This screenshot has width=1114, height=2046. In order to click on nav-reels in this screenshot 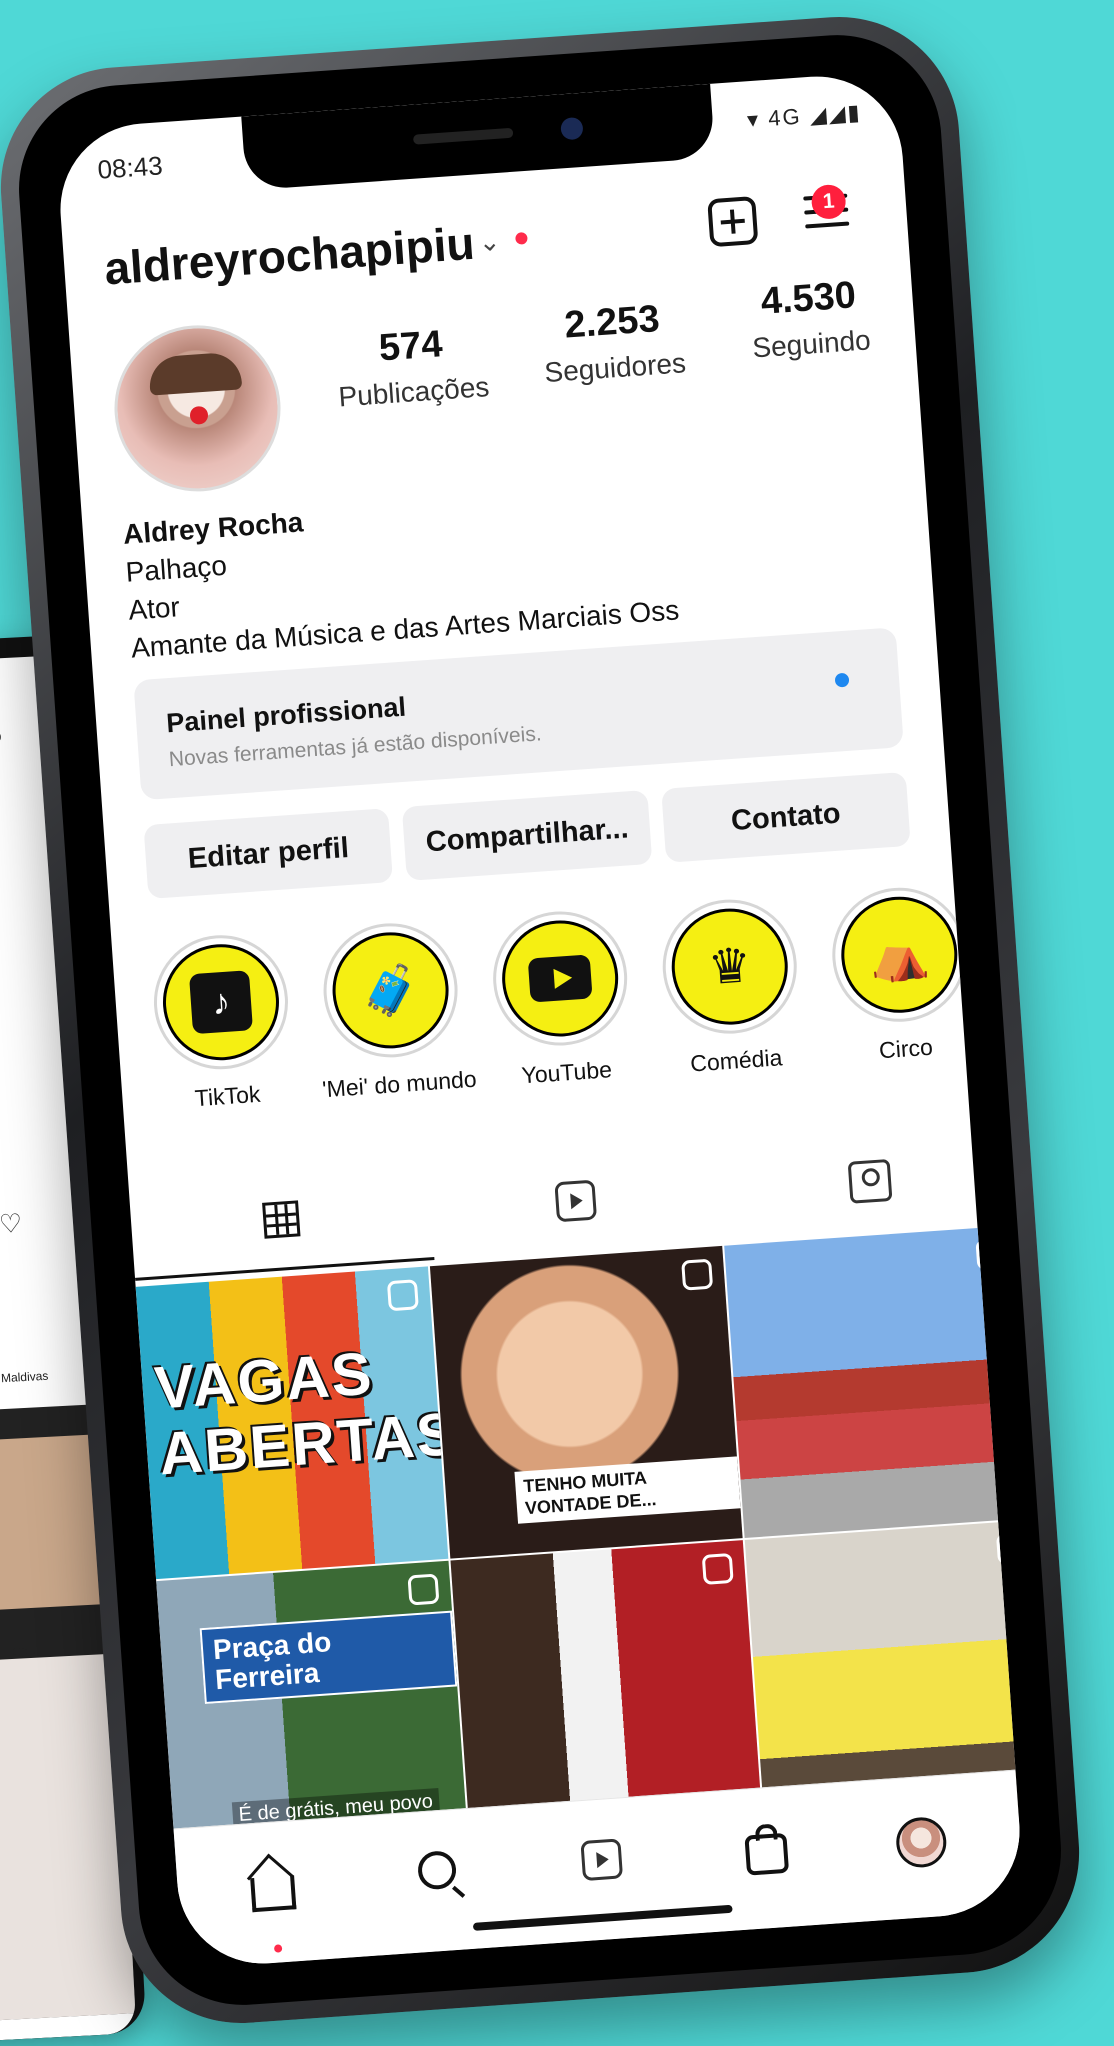, I will do `click(601, 1864)`.